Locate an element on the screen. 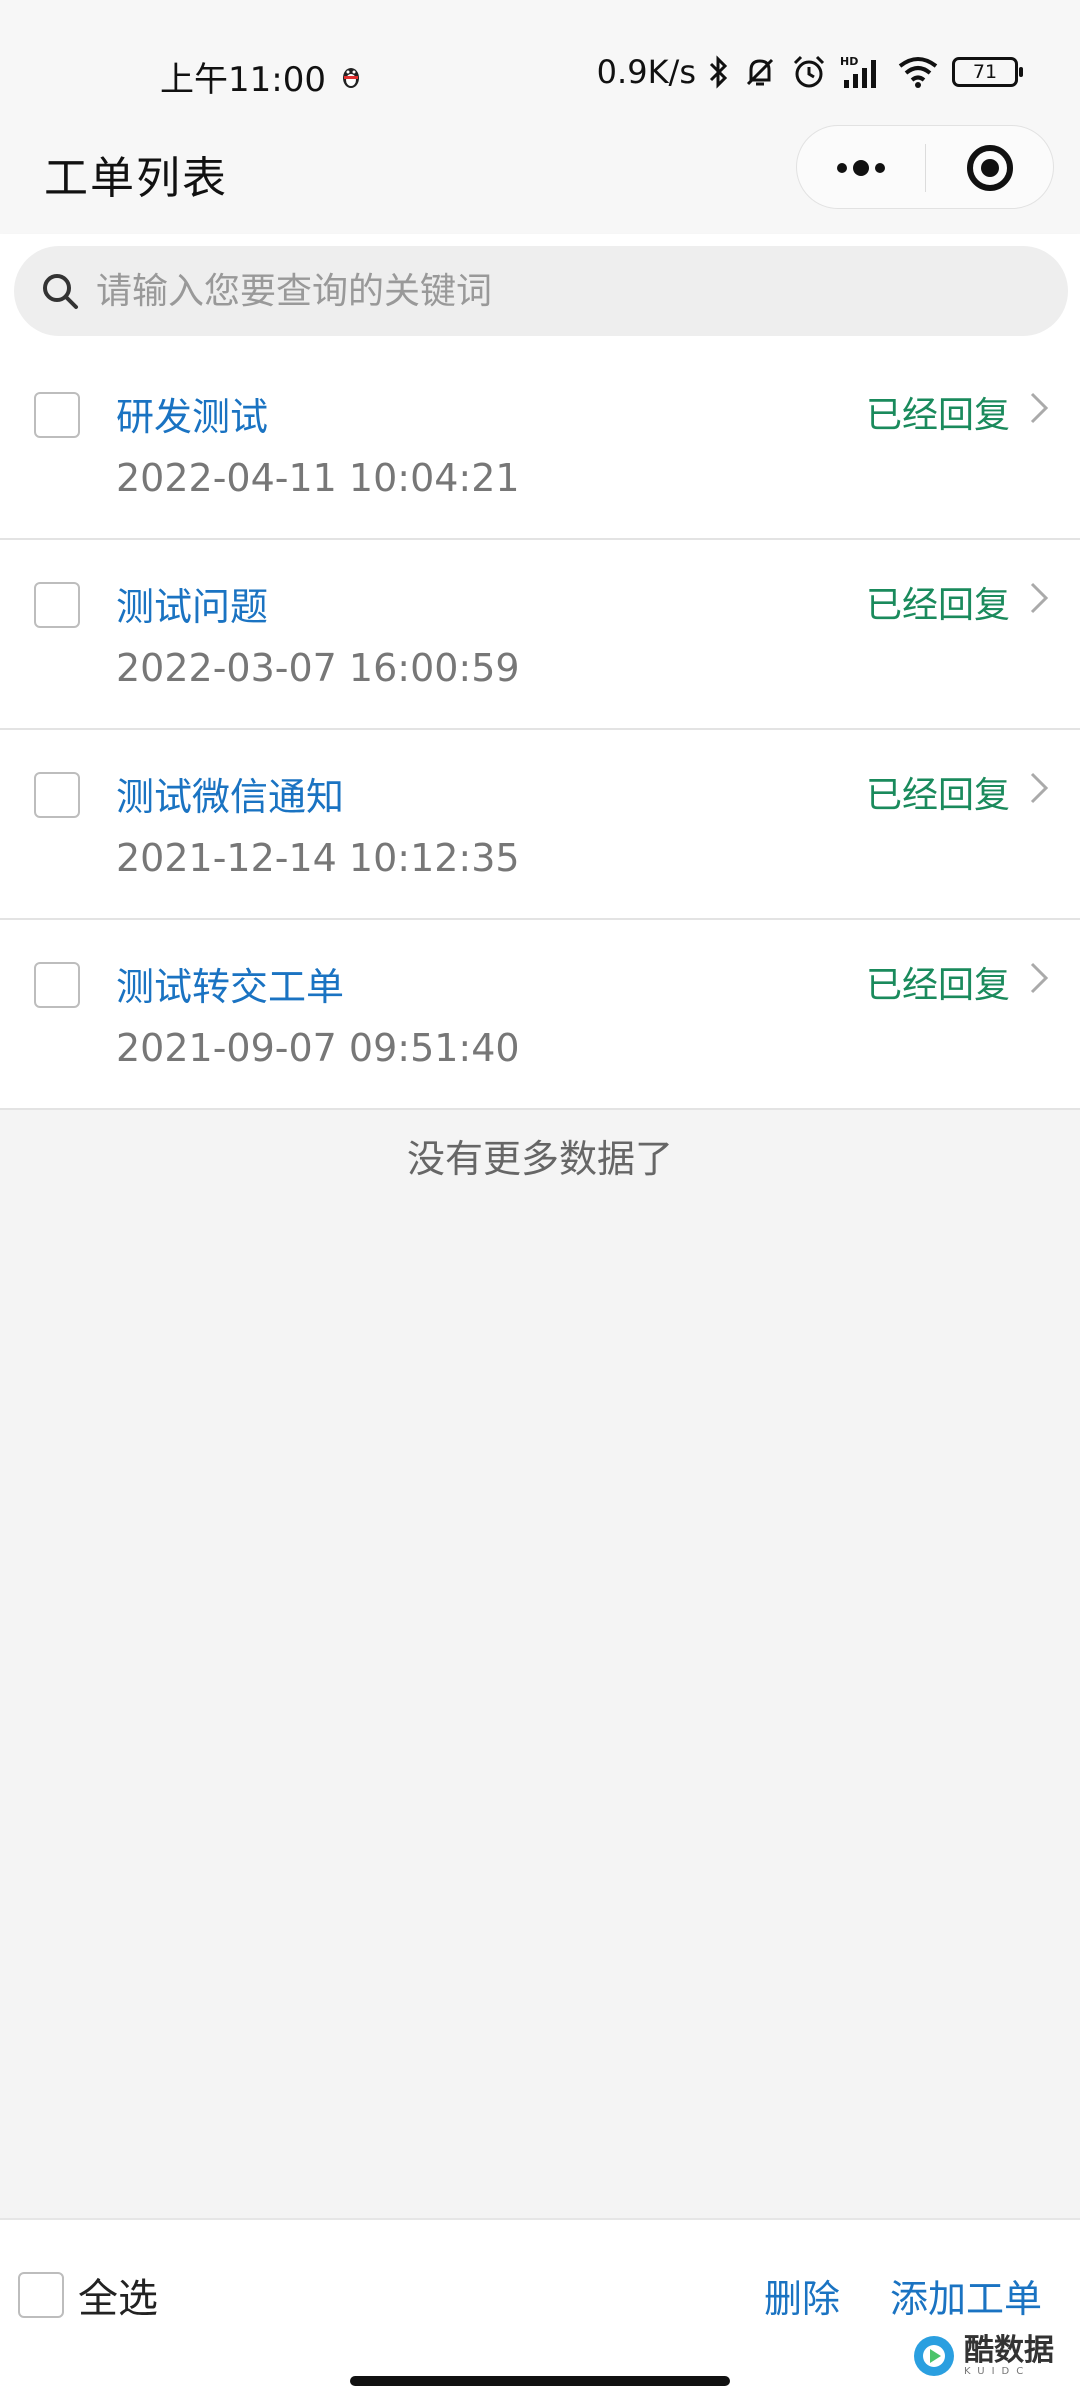  search-input is located at coordinates (546, 291).